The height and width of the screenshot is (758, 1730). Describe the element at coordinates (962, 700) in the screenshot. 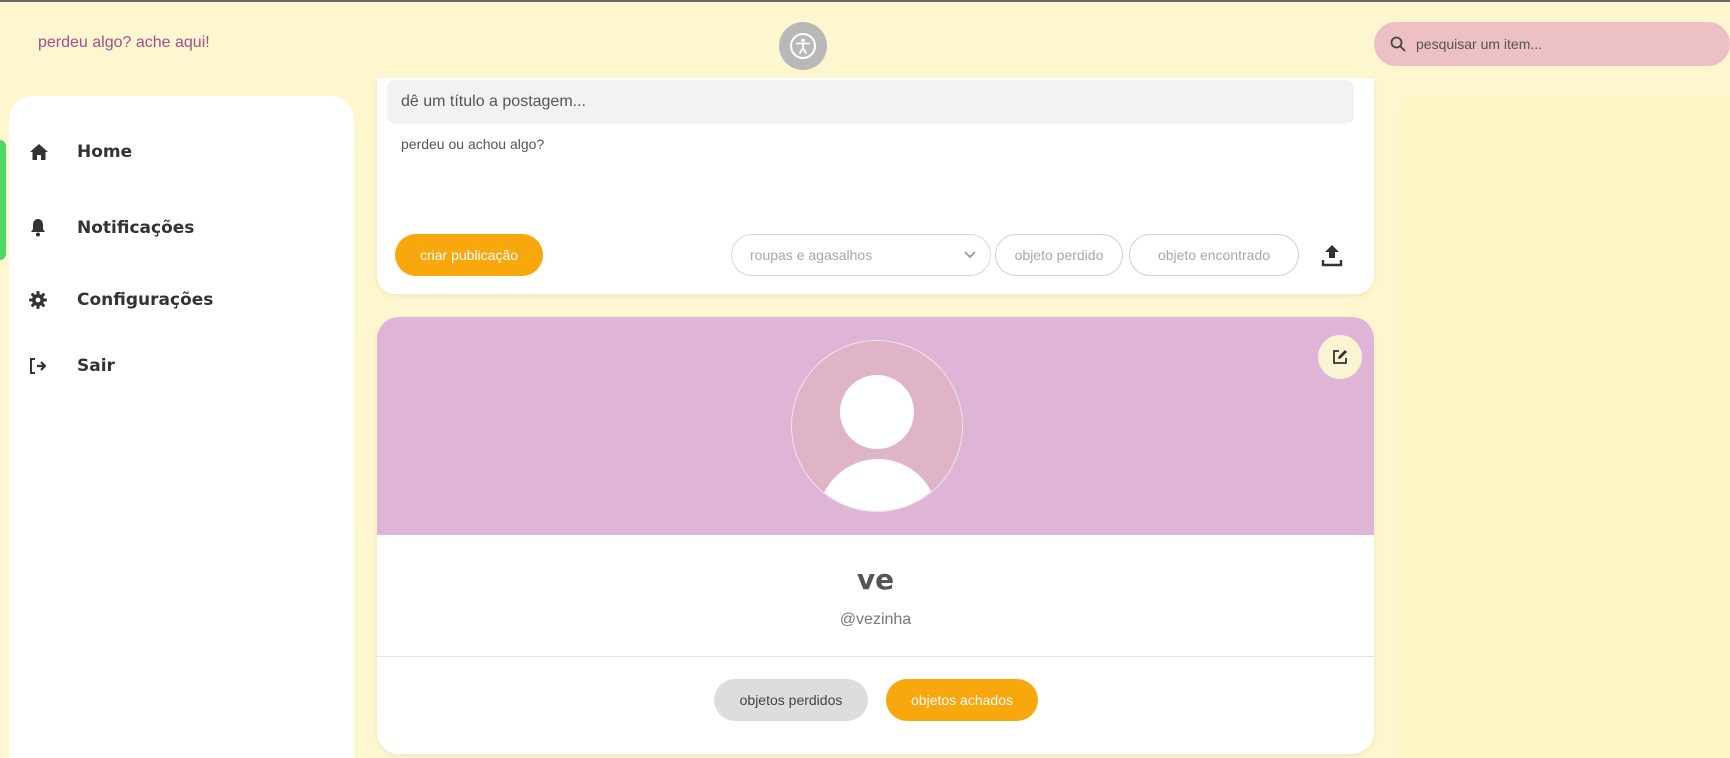

I see `tab-found-objects: objetos achados` at that location.